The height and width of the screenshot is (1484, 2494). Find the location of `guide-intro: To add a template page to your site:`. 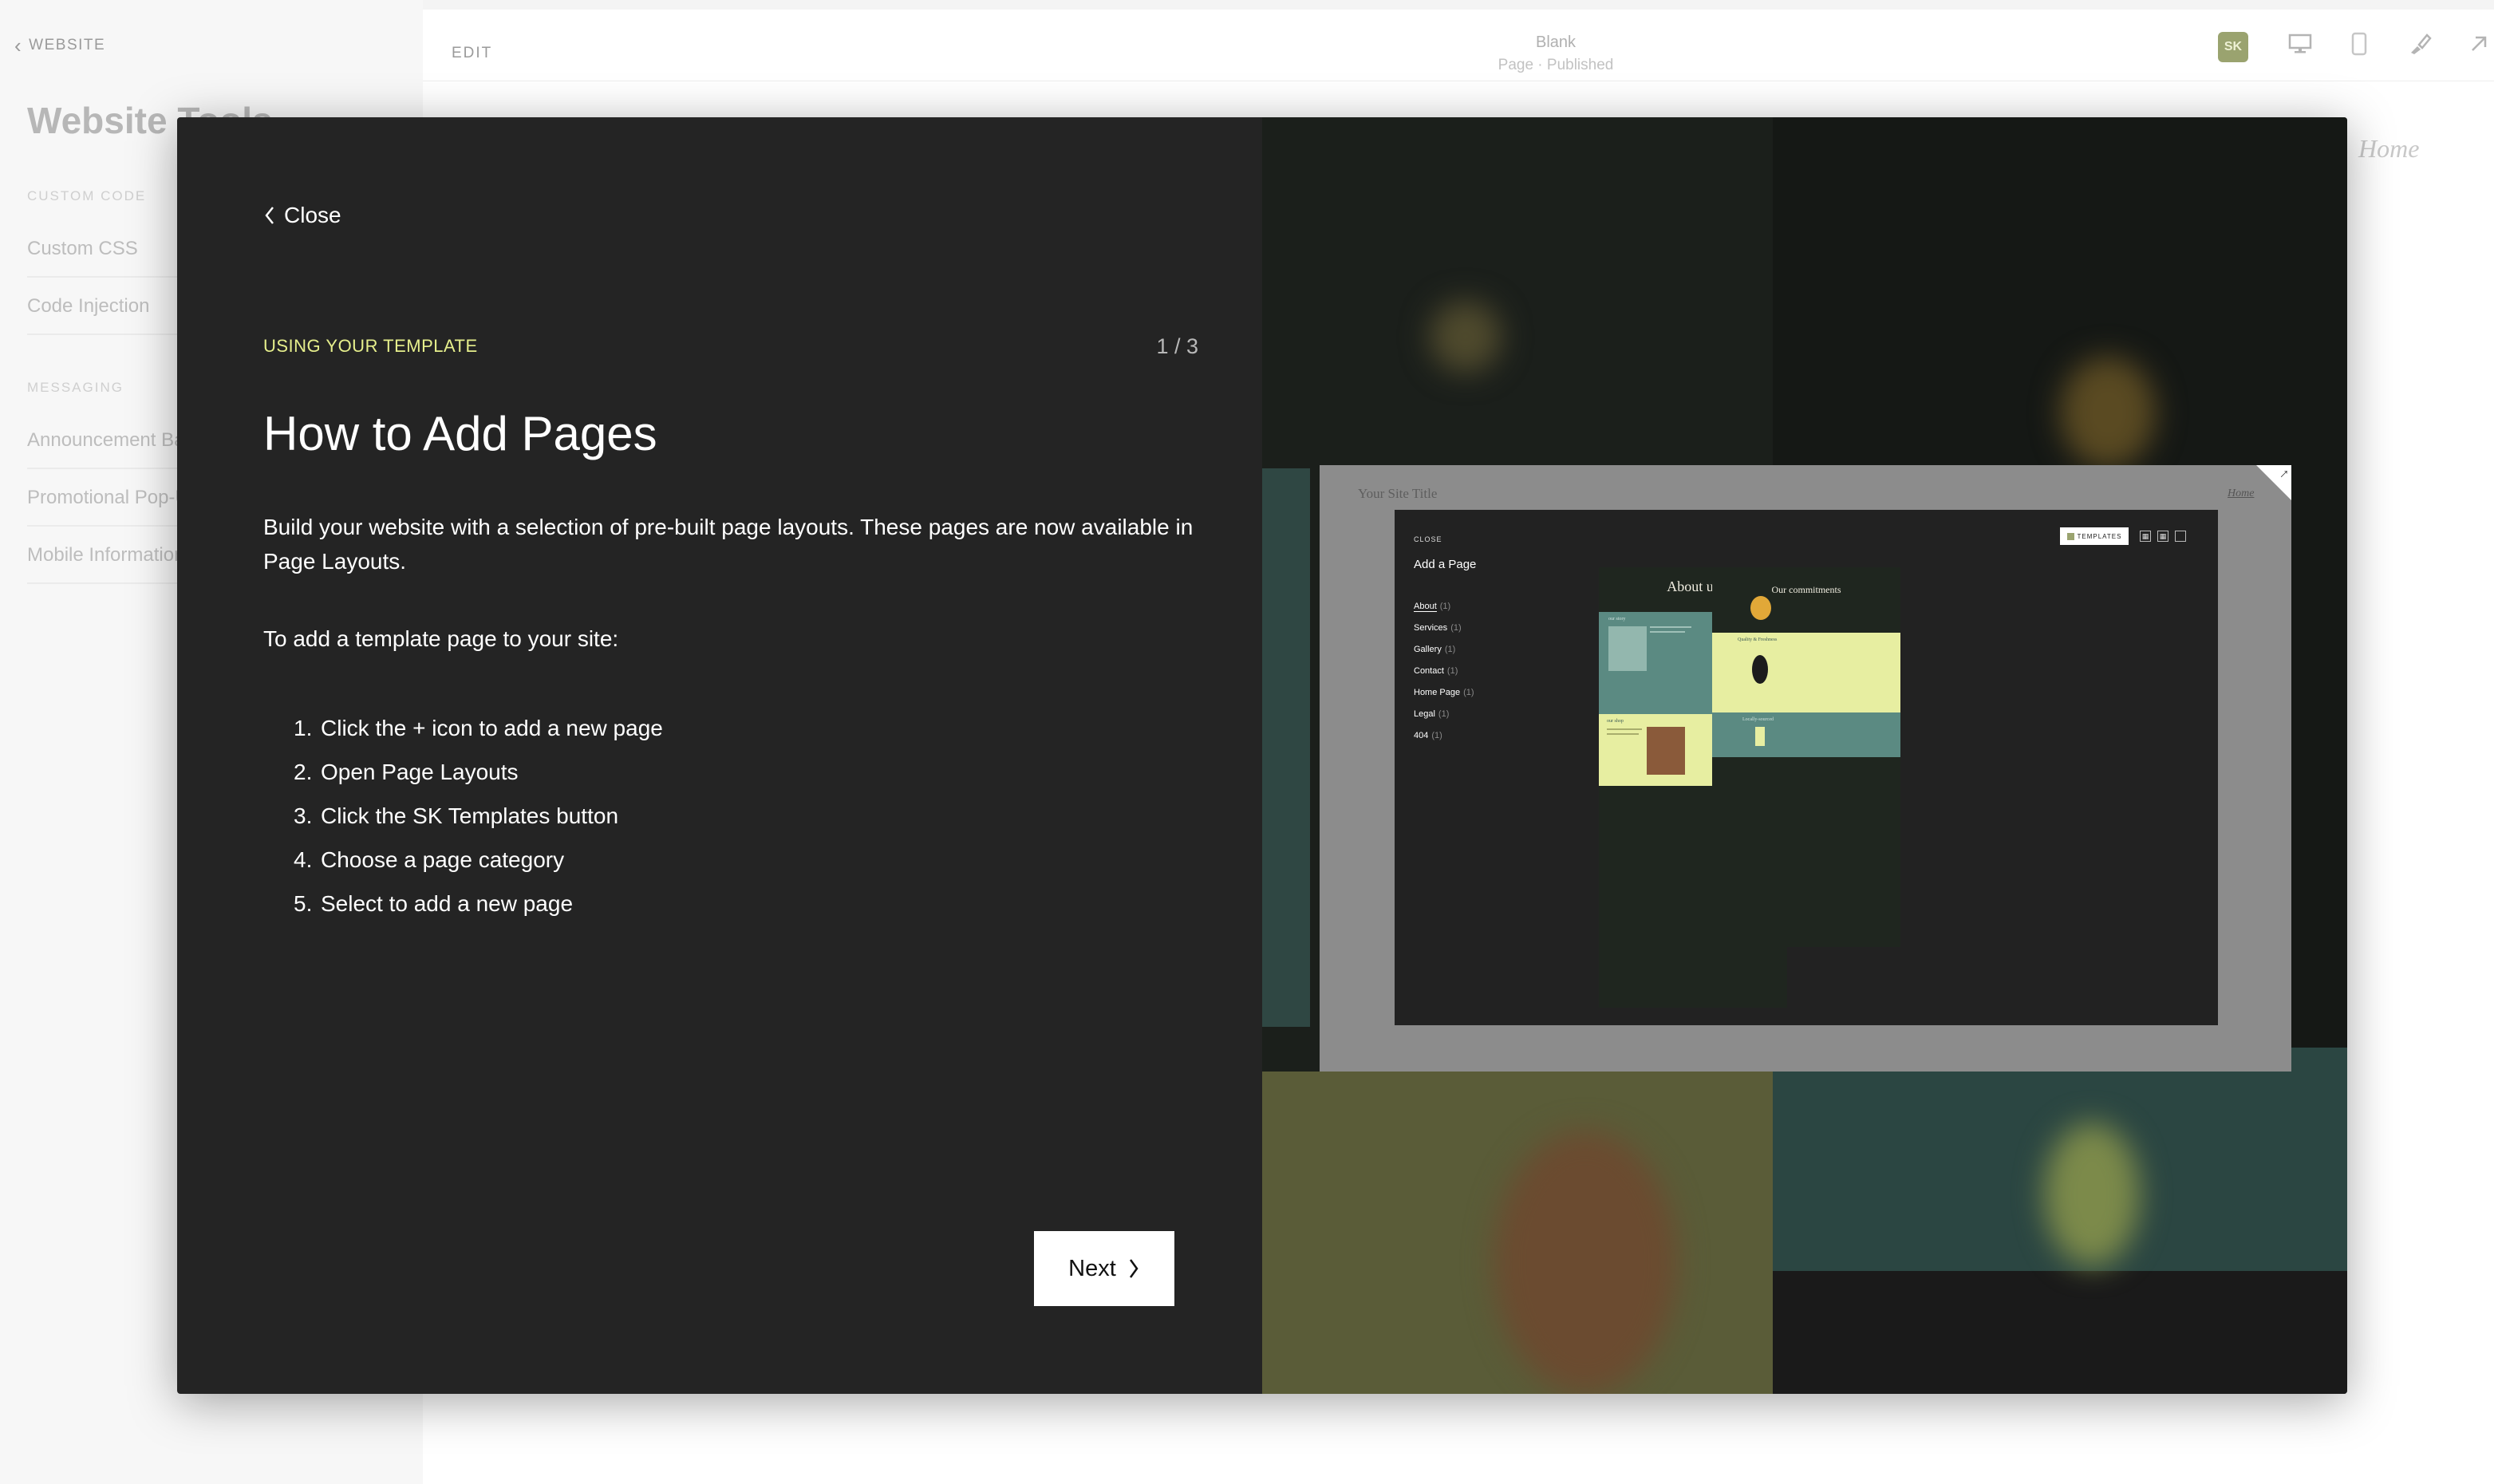

guide-intro: To add a template page to your site: is located at coordinates (441, 638).